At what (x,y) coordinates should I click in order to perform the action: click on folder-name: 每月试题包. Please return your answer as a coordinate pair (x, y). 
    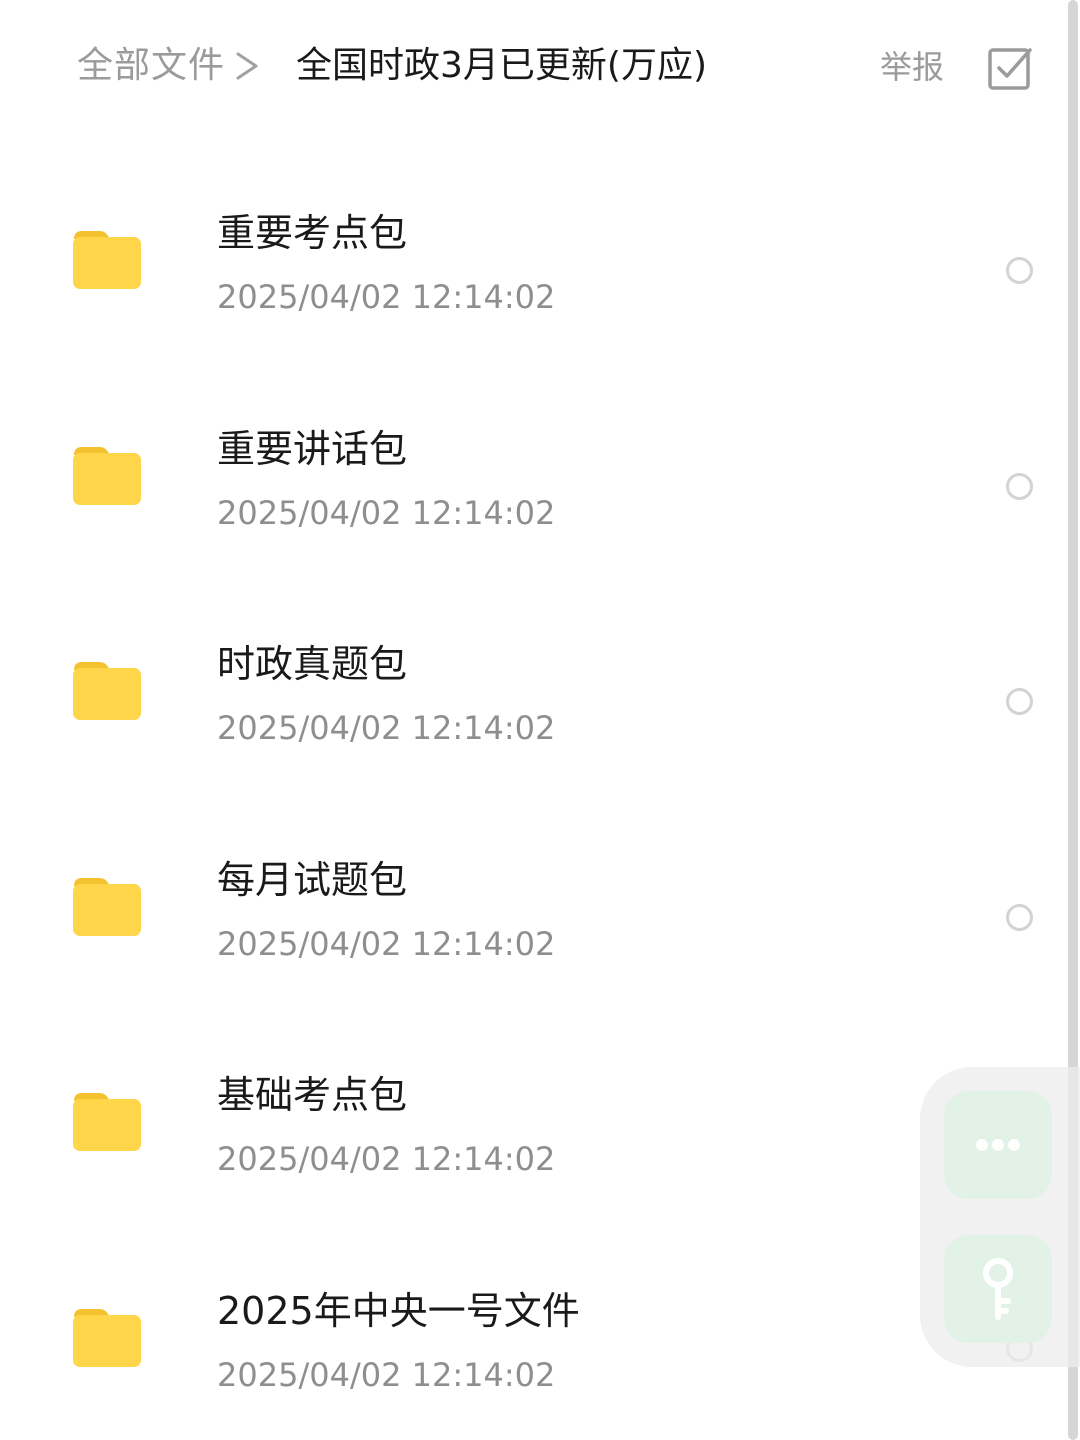
    Looking at the image, I should click on (312, 879).